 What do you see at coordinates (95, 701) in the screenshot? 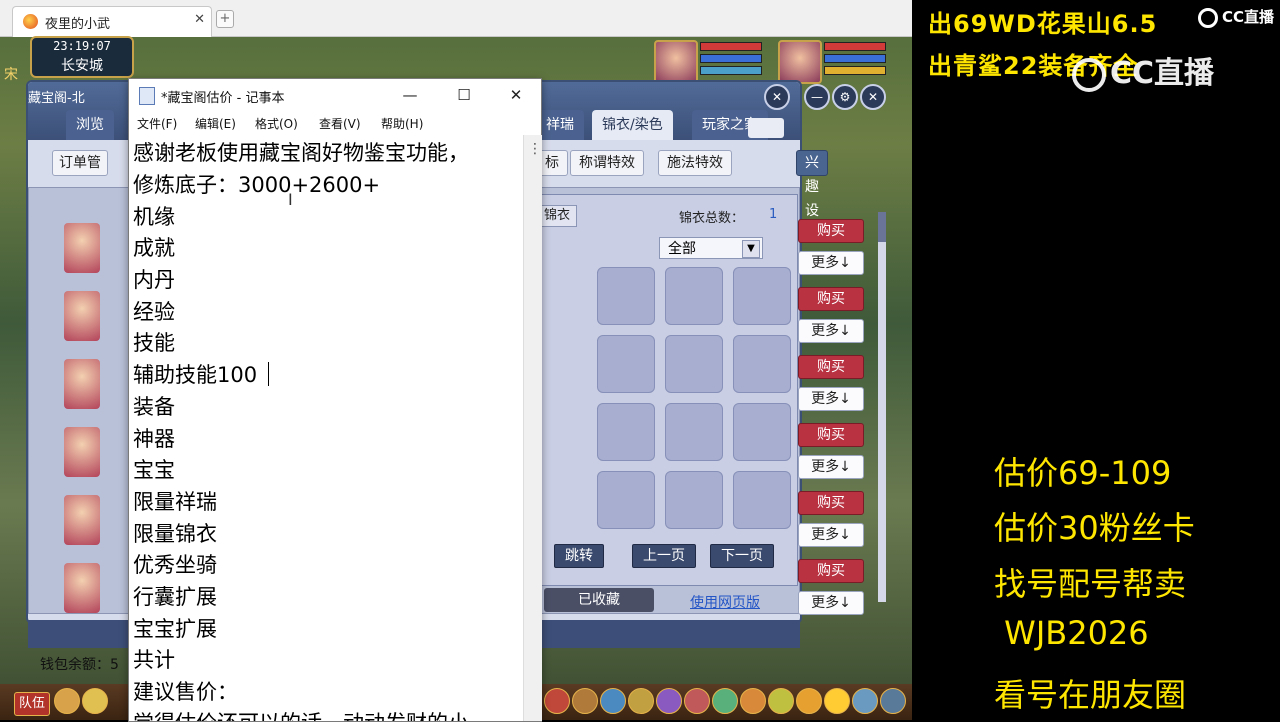
I see `chat-icon` at bounding box center [95, 701].